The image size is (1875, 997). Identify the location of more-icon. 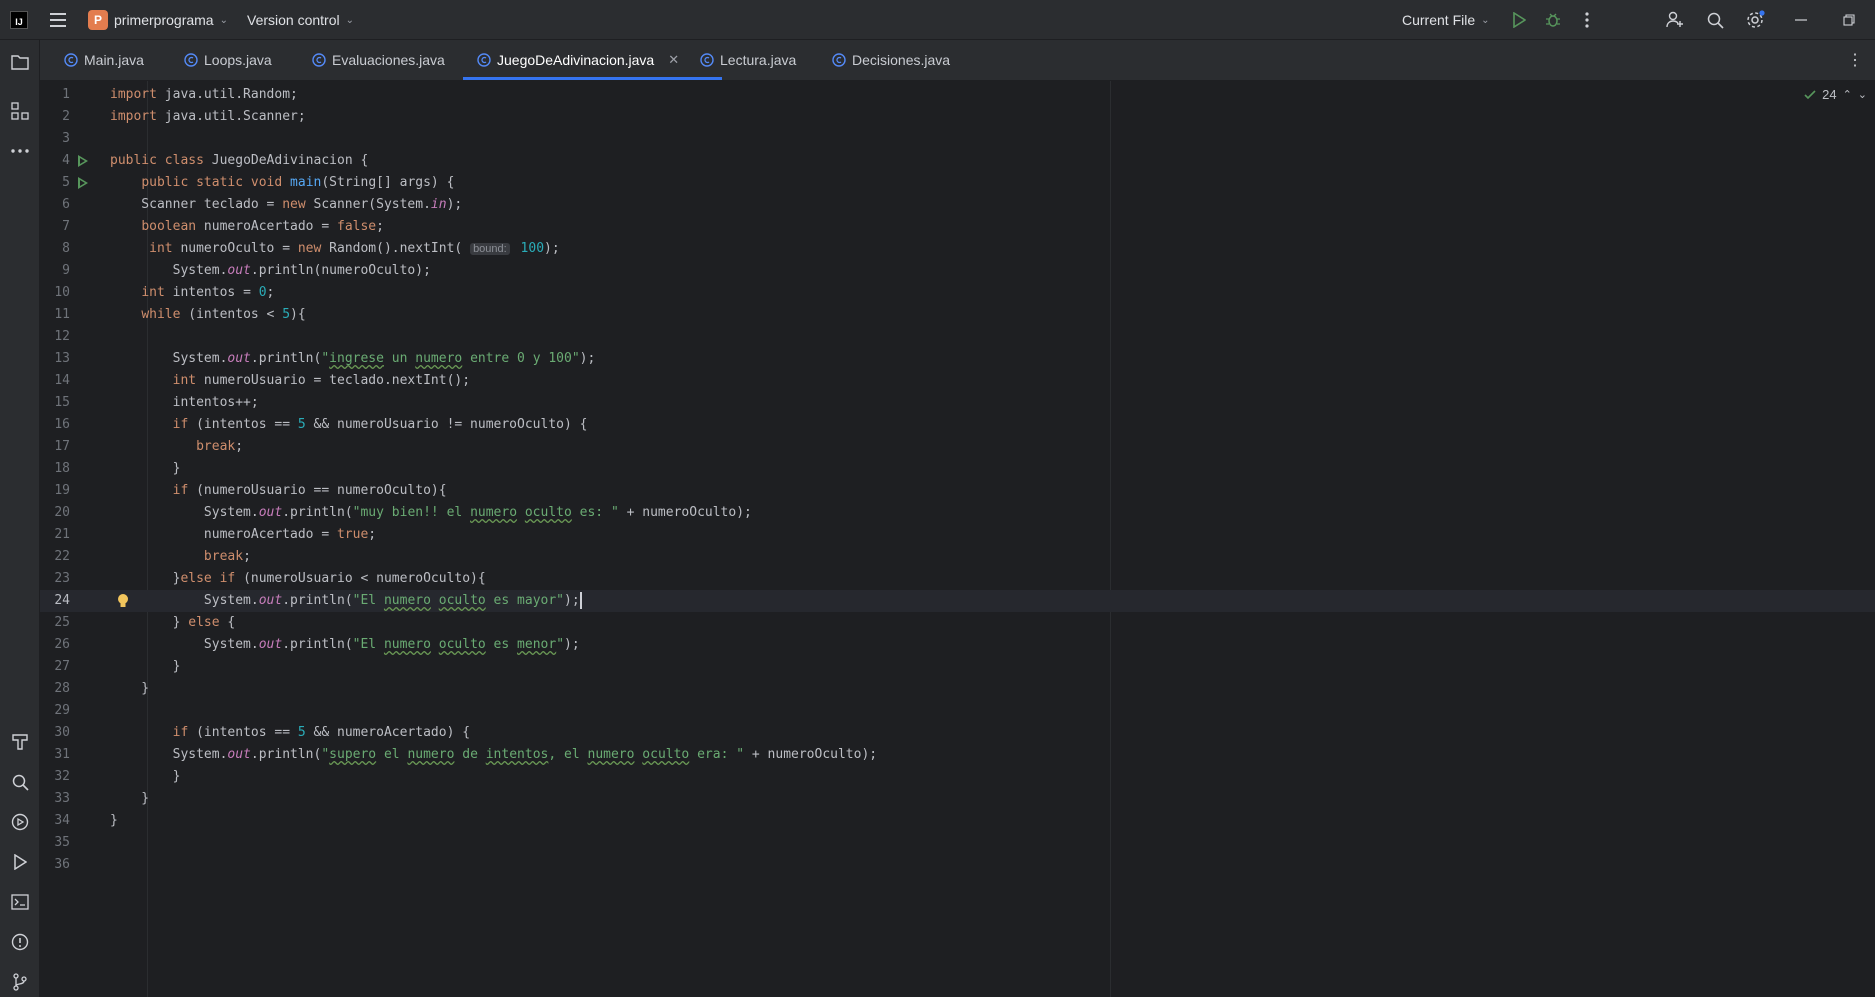
(1587, 20).